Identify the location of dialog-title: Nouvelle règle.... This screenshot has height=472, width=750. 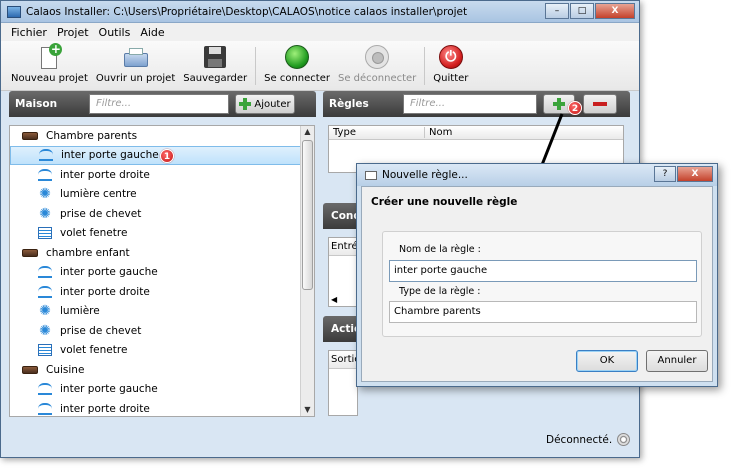
(425, 175).